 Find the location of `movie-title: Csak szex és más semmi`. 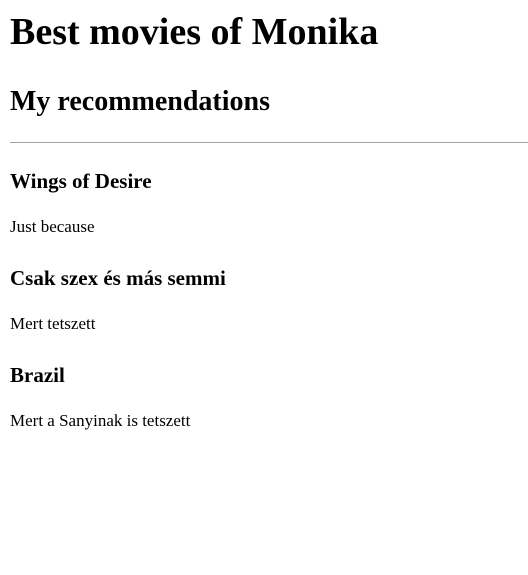

movie-title: Csak szex és más semmi is located at coordinates (118, 278).